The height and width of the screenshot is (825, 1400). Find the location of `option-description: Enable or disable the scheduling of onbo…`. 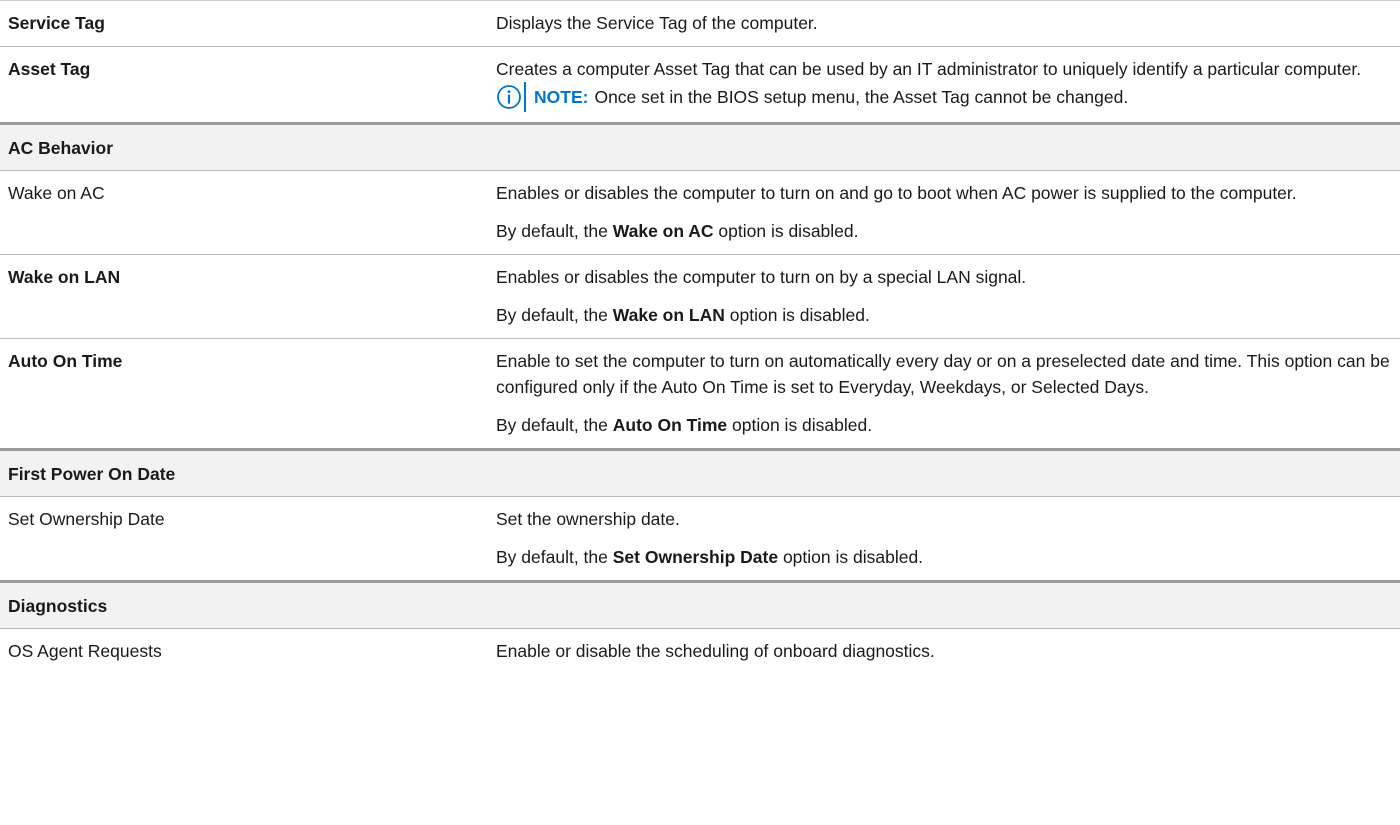

option-description: Enable or disable the scheduling of onbo… is located at coordinates (934, 651).